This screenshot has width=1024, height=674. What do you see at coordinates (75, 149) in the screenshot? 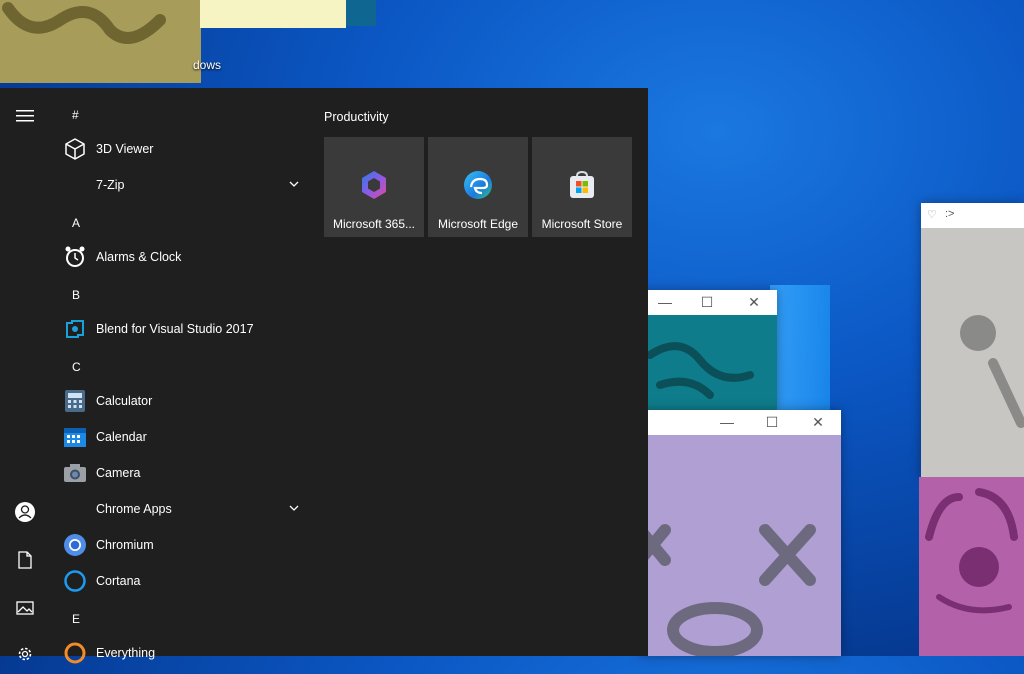
I see `cube-icon` at bounding box center [75, 149].